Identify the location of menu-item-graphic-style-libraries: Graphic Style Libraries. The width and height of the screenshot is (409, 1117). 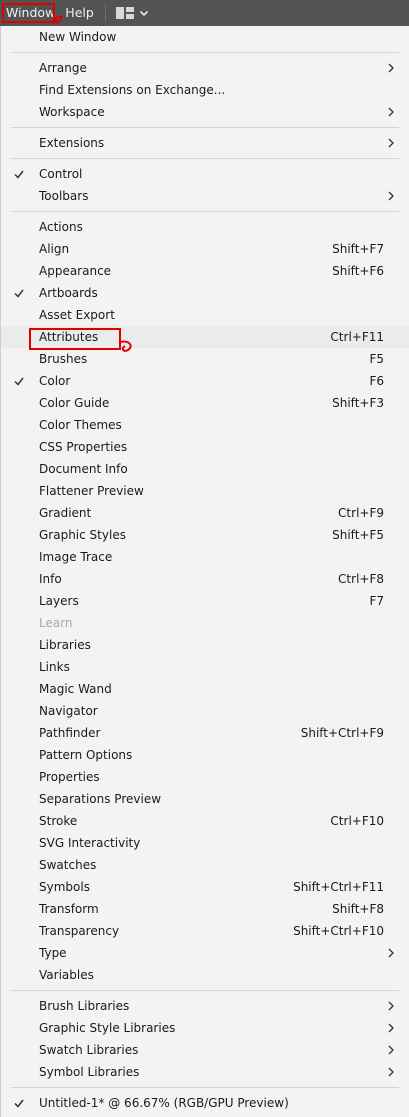
(205, 1028).